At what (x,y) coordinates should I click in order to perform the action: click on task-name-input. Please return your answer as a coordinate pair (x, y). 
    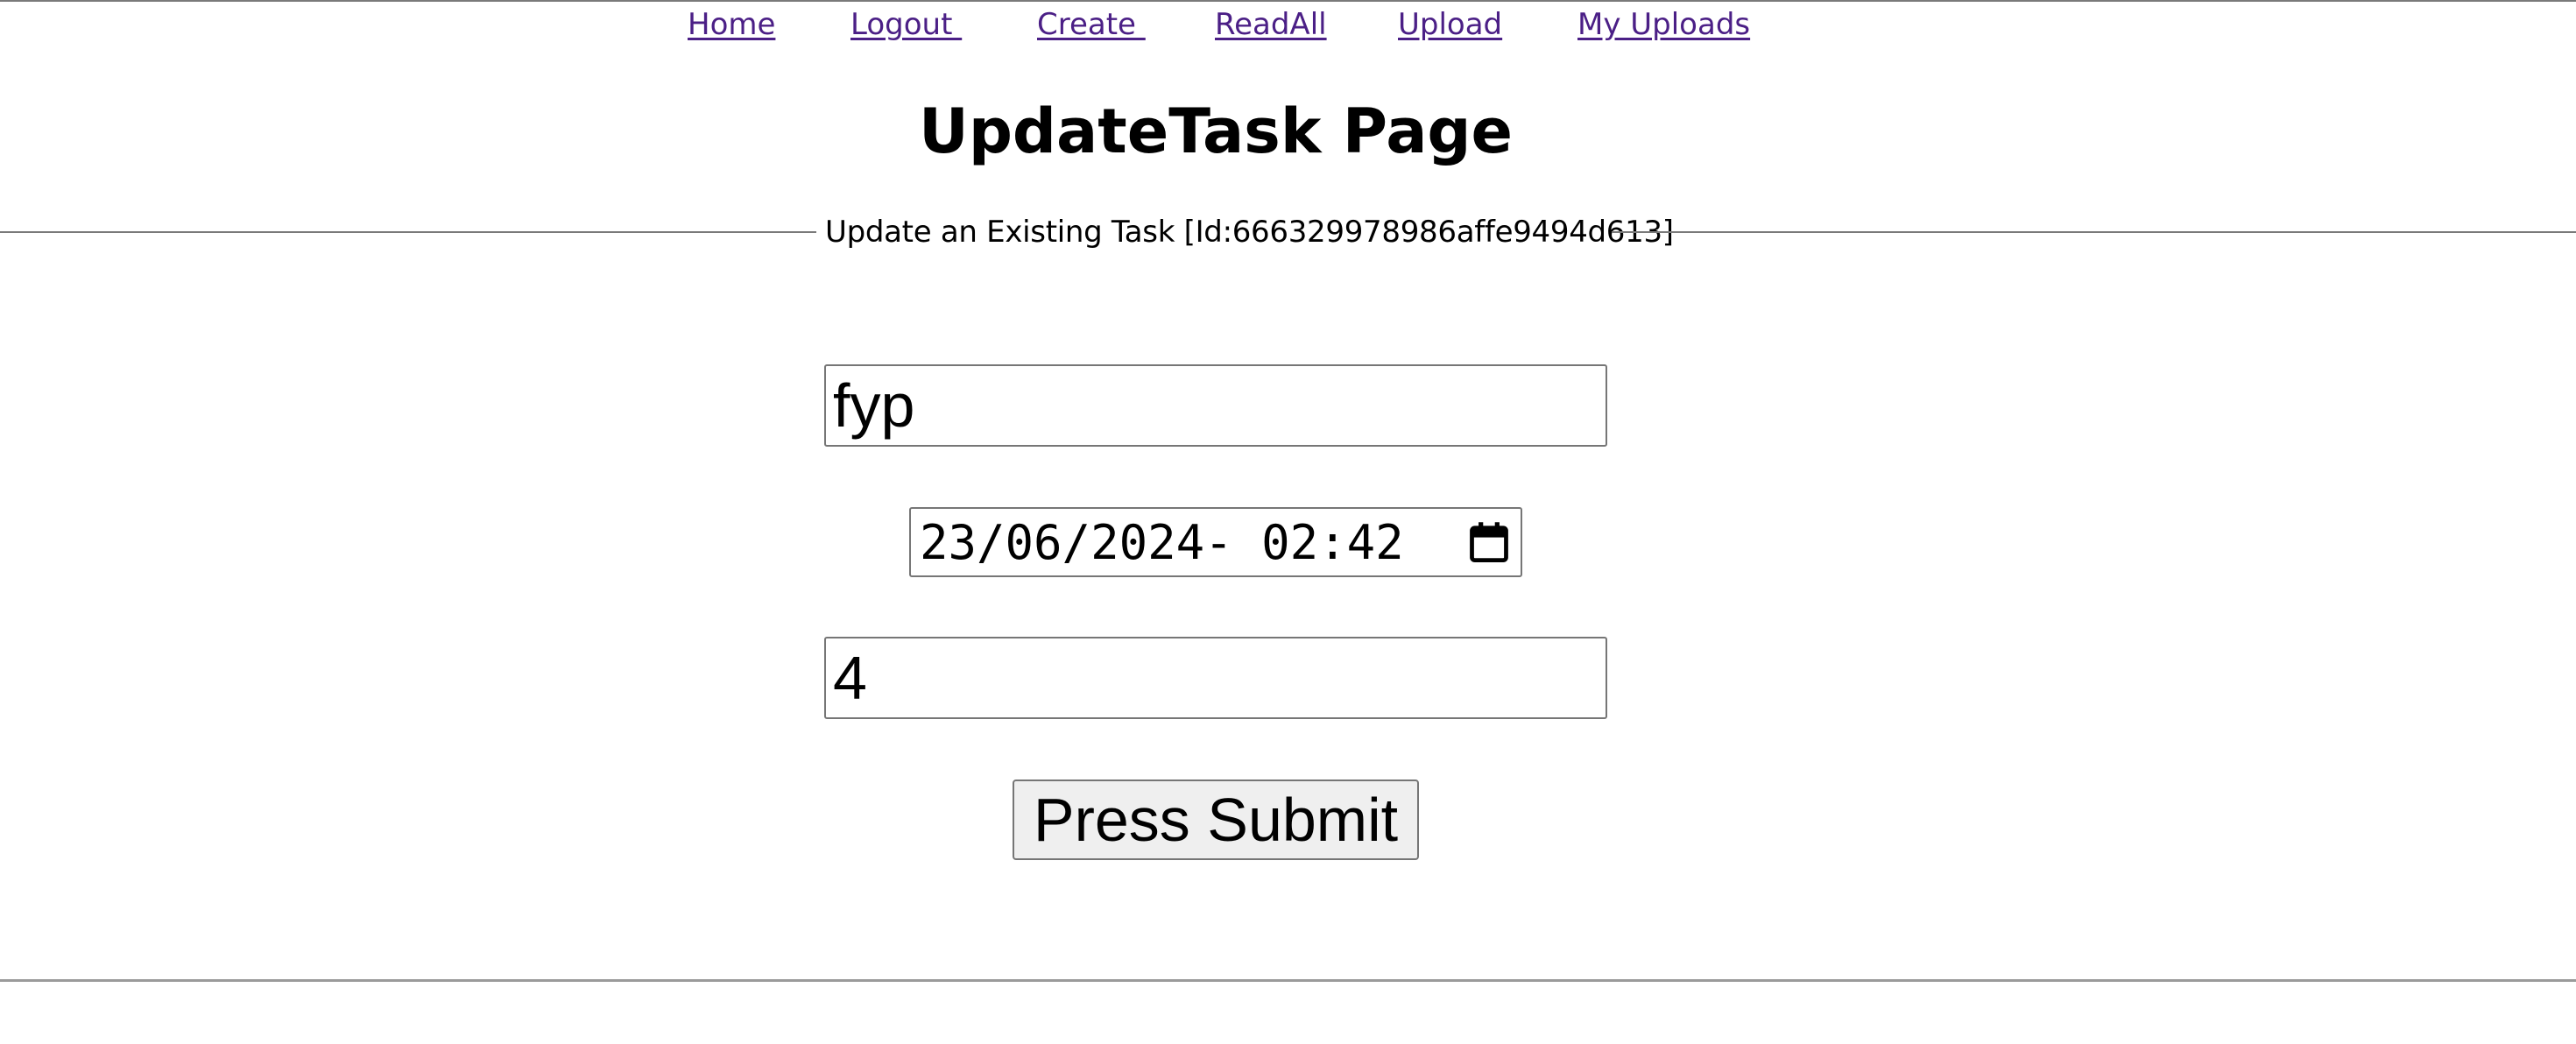
    Looking at the image, I should click on (1215, 406).